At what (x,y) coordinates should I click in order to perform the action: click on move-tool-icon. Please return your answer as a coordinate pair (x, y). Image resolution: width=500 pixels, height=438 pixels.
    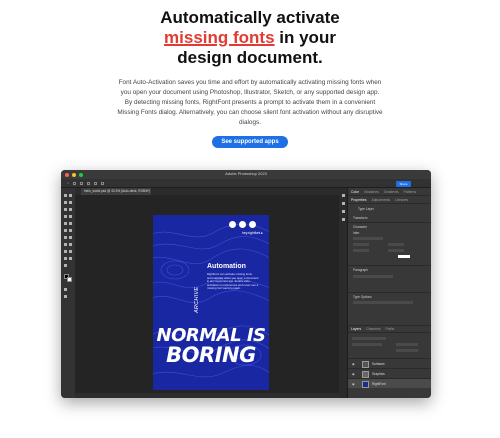
    Looking at the image, I should click on (65, 195).